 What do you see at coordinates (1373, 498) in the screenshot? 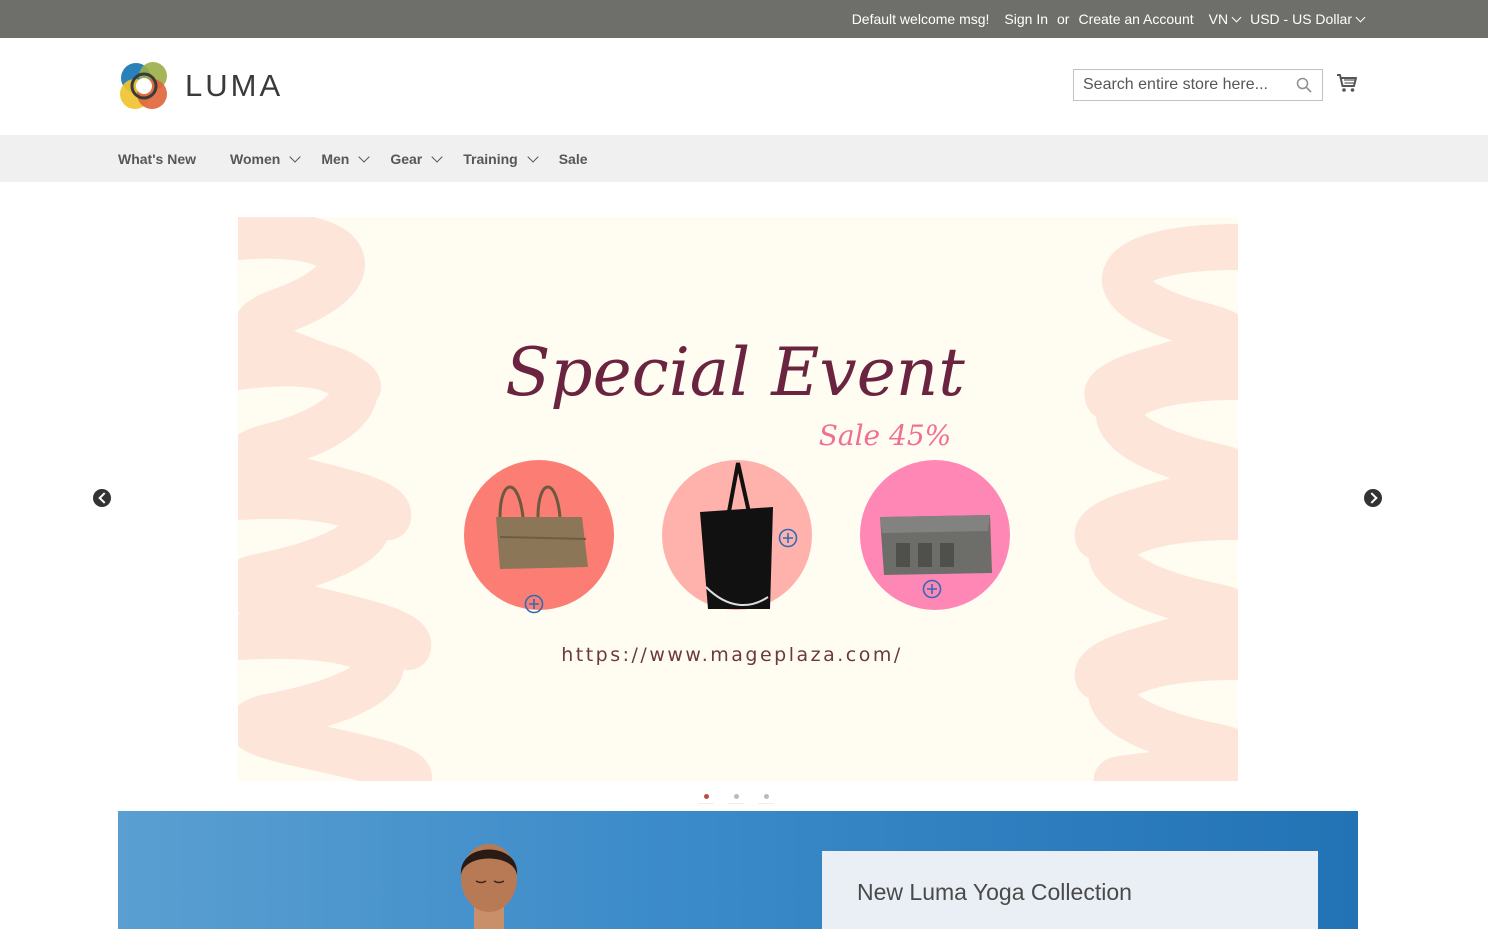
I see `slider-next-icon` at bounding box center [1373, 498].